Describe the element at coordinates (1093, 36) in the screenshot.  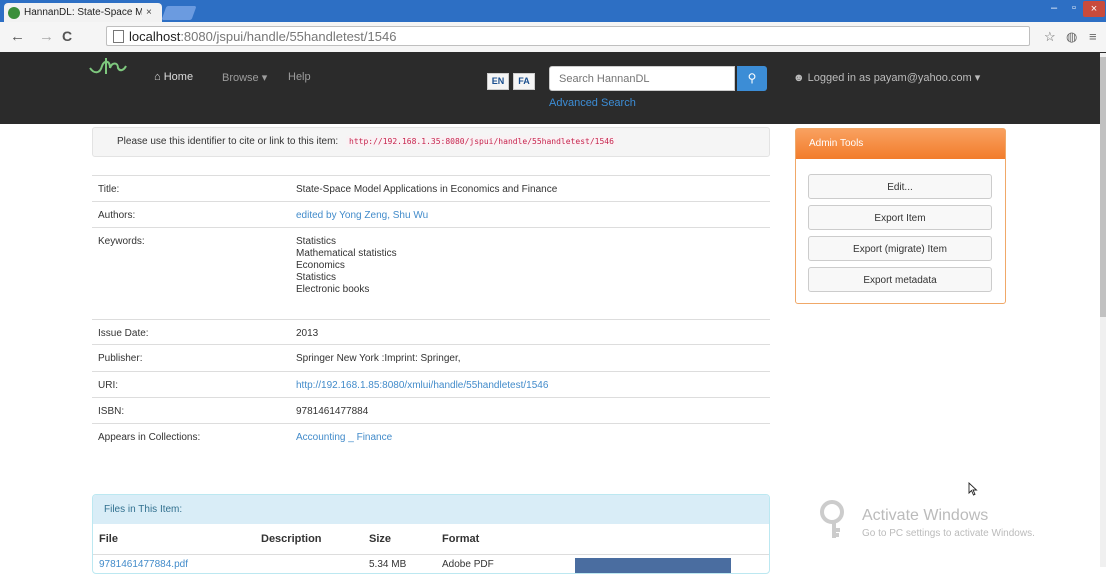
I see `menu-icon: ≡` at that location.